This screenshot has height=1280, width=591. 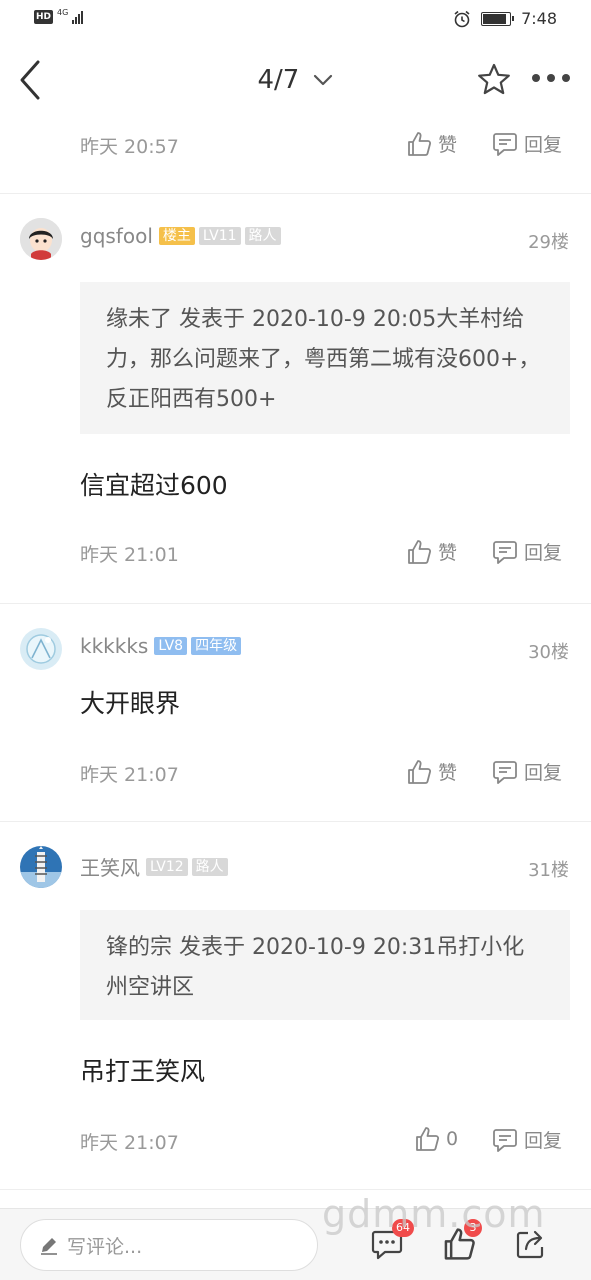 I want to click on comments-button: 64, so click(x=392, y=1242).